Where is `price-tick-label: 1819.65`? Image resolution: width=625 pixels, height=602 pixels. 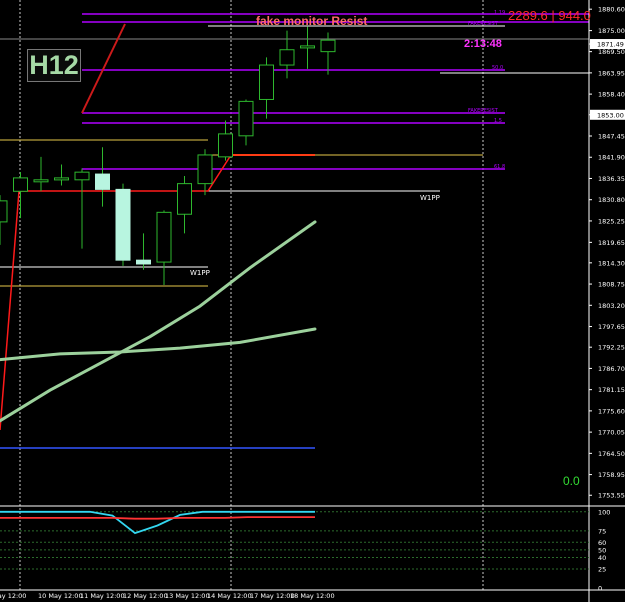
price-tick-label: 1819.65 is located at coordinates (611, 243).